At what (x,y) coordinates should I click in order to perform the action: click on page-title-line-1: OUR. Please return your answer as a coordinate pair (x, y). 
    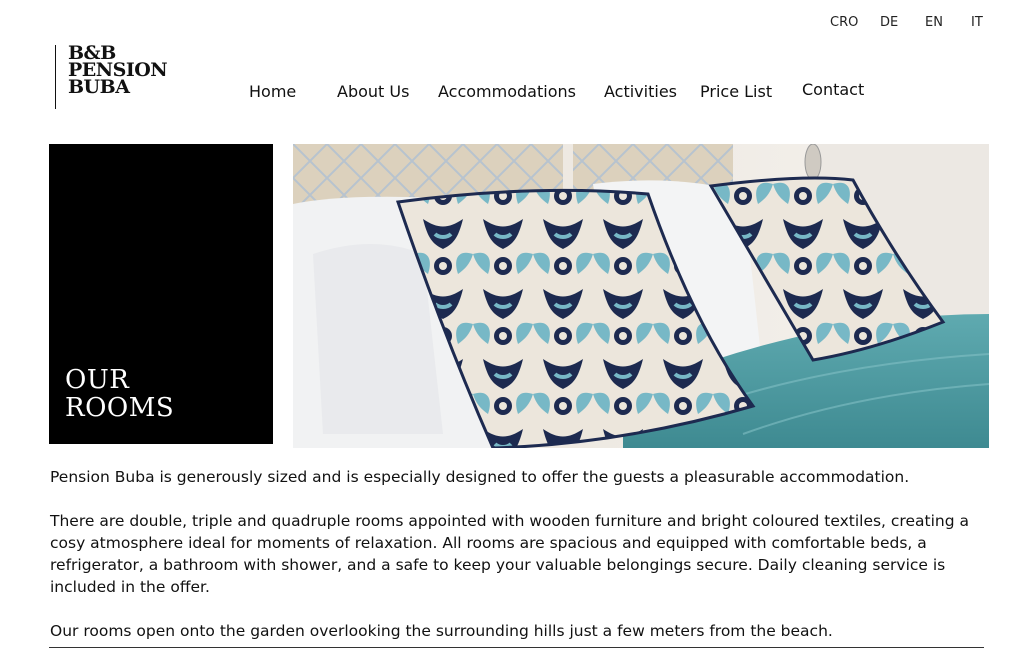
    Looking at the image, I should click on (97, 380).